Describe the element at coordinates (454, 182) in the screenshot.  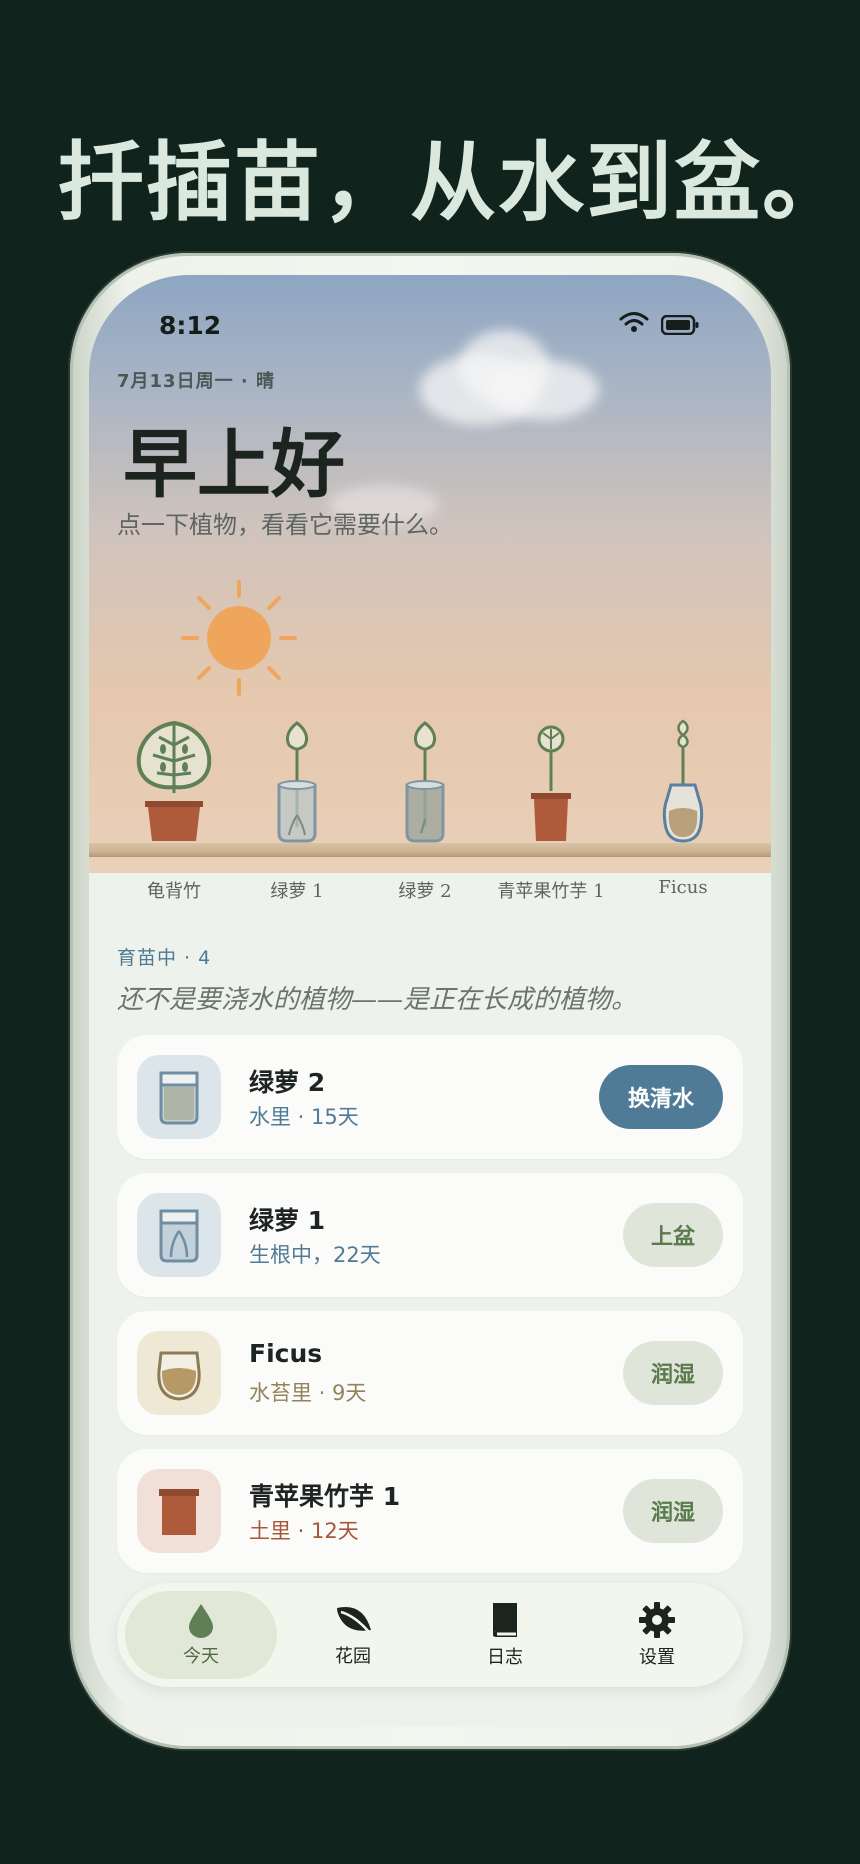
I see `marketing-headline: 扦插苗，从水到盆。` at that location.